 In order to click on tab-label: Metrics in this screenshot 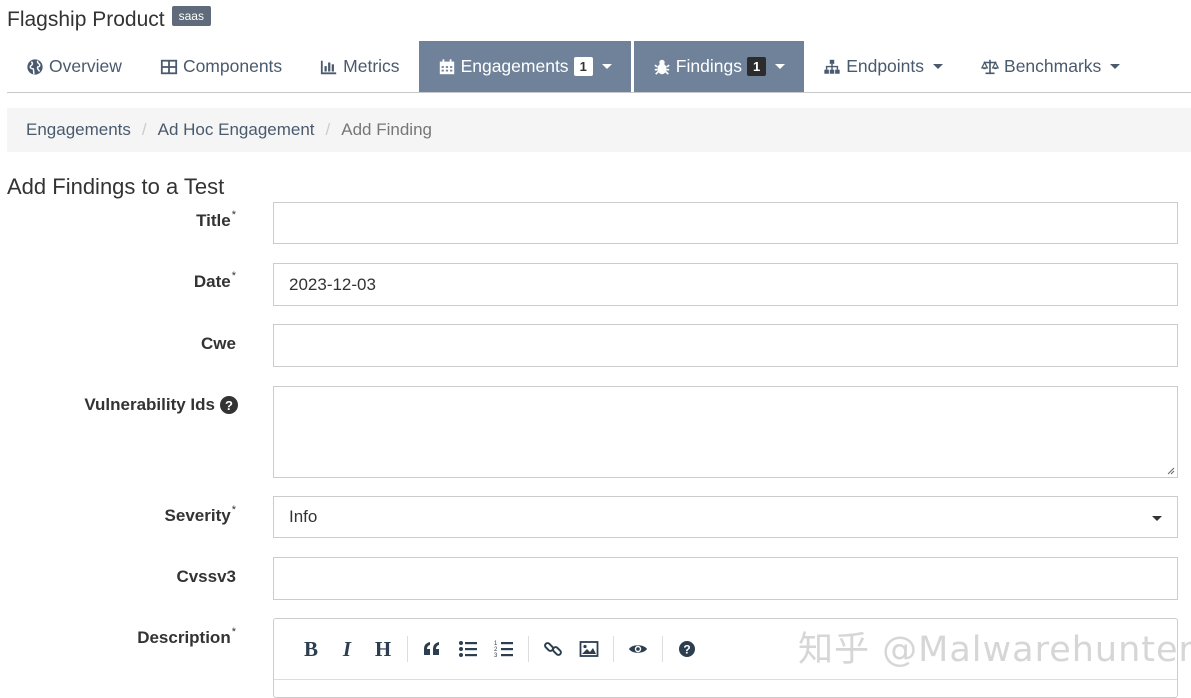, I will do `click(371, 66)`.